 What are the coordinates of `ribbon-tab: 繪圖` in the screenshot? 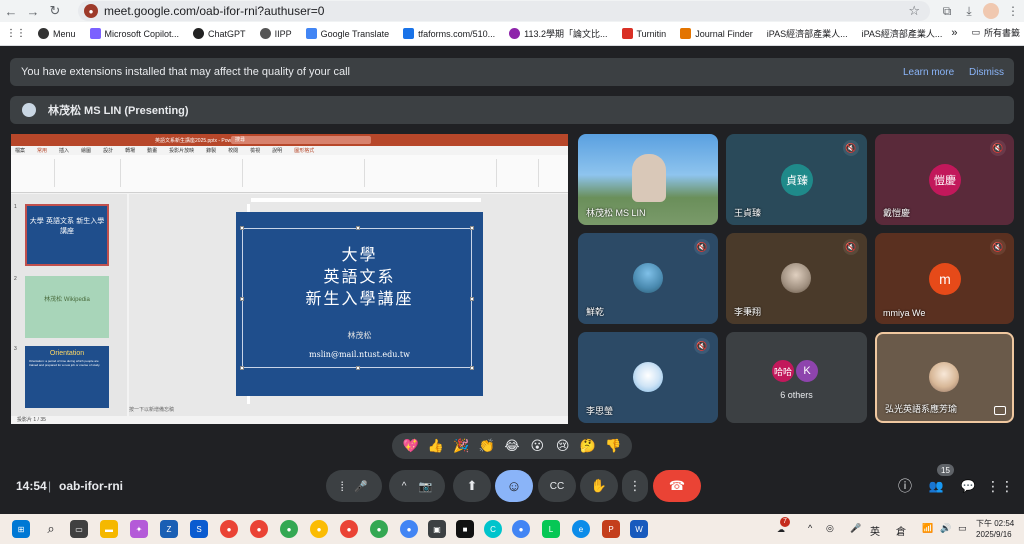 It's located at (86, 150).